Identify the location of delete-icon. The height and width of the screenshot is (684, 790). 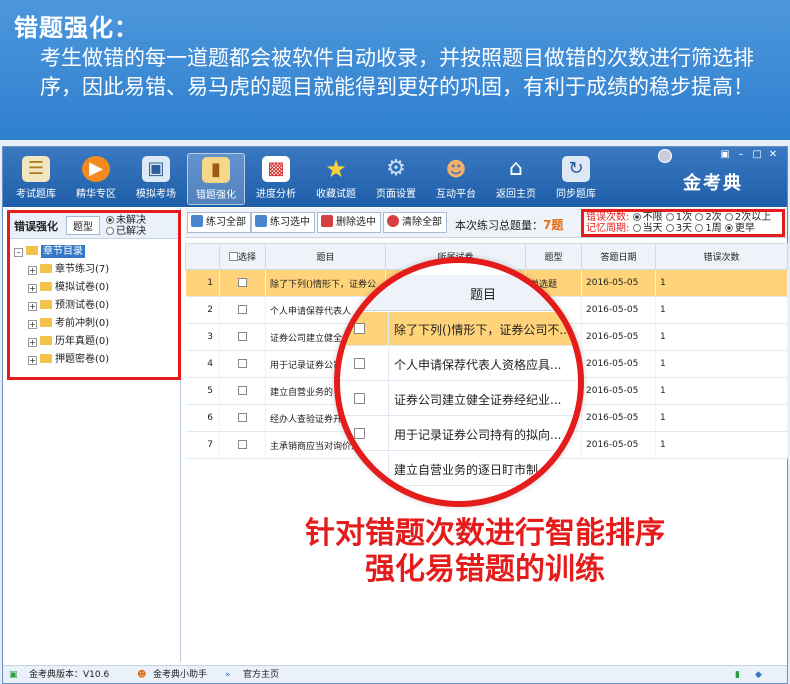
(327, 221).